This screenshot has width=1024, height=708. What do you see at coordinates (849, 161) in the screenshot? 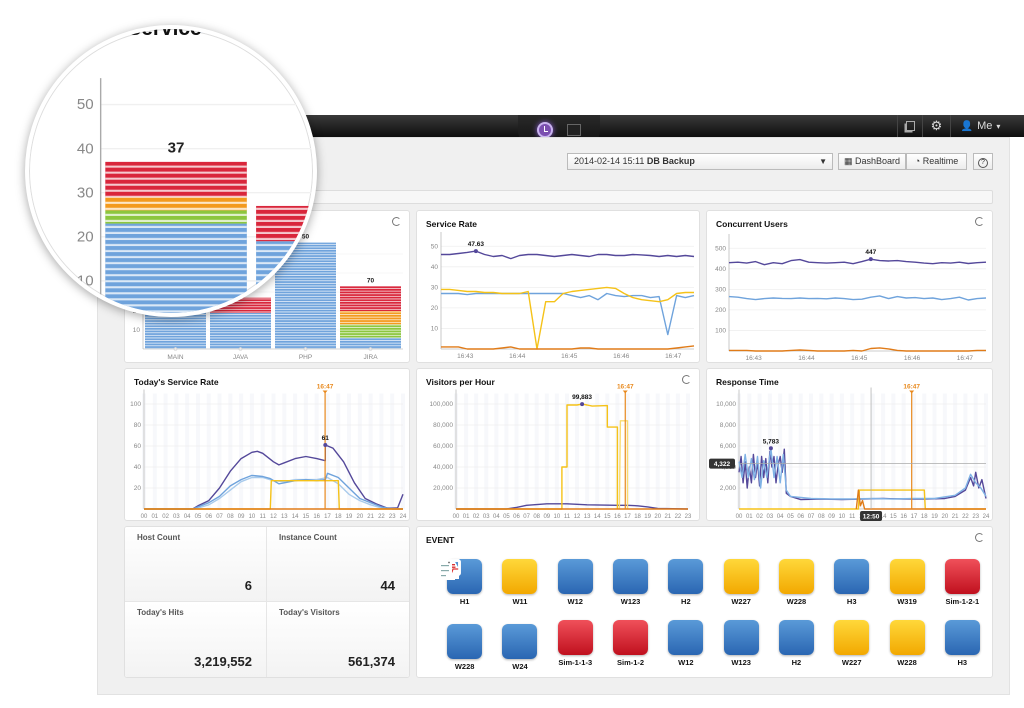
I see `grid-icon: ▦` at bounding box center [849, 161].